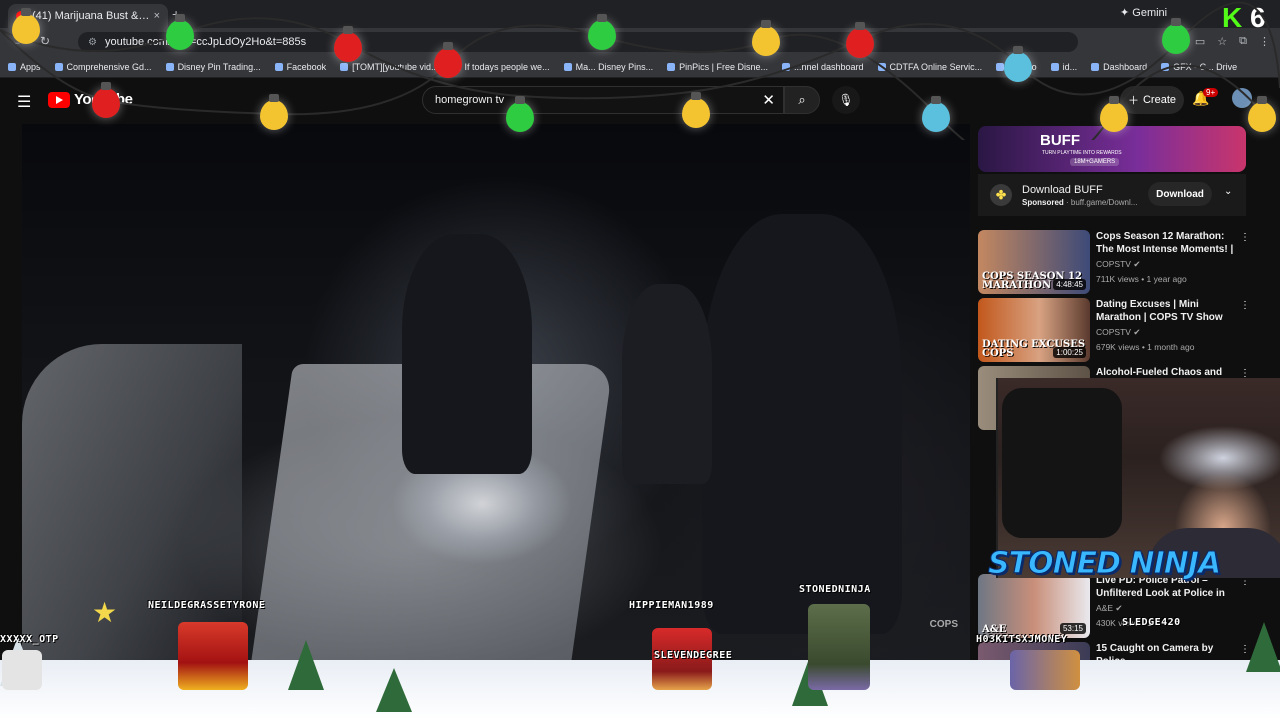 The image size is (1280, 720). I want to click on buff-logo-icon: ✤, so click(1001, 195).